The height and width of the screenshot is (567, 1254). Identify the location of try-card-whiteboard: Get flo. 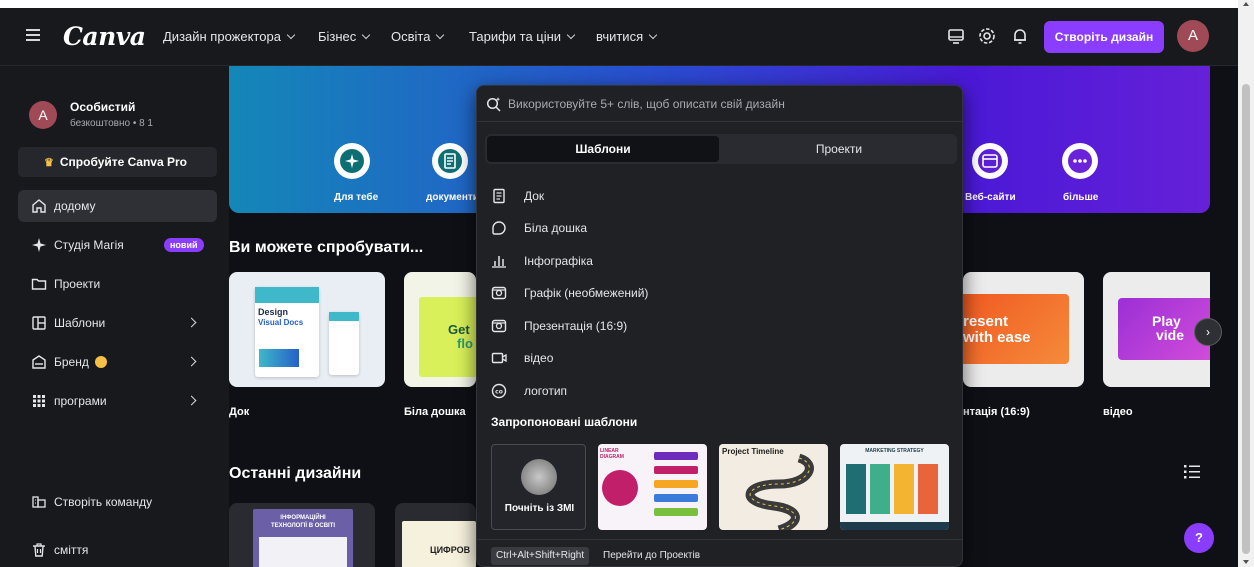
(440, 329).